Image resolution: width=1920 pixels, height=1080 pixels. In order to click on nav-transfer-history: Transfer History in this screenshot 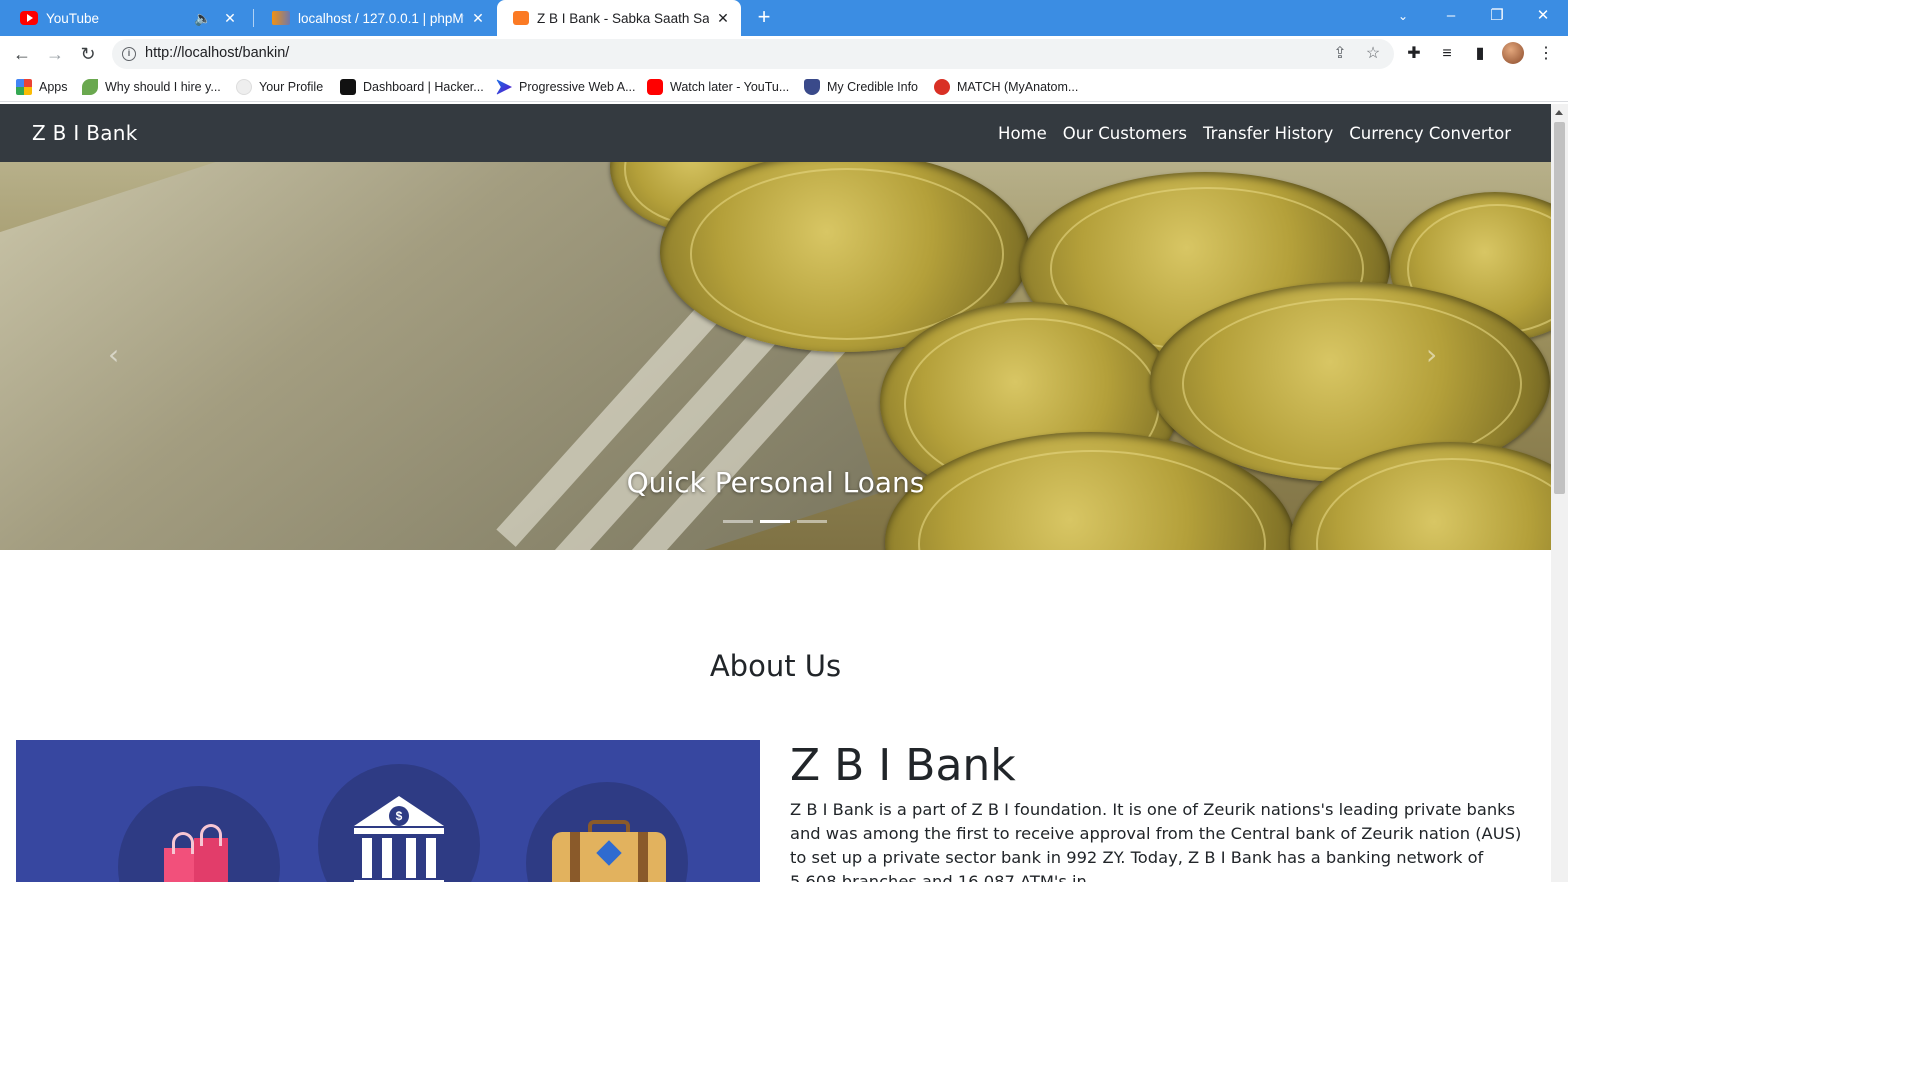, I will do `click(1268, 133)`.